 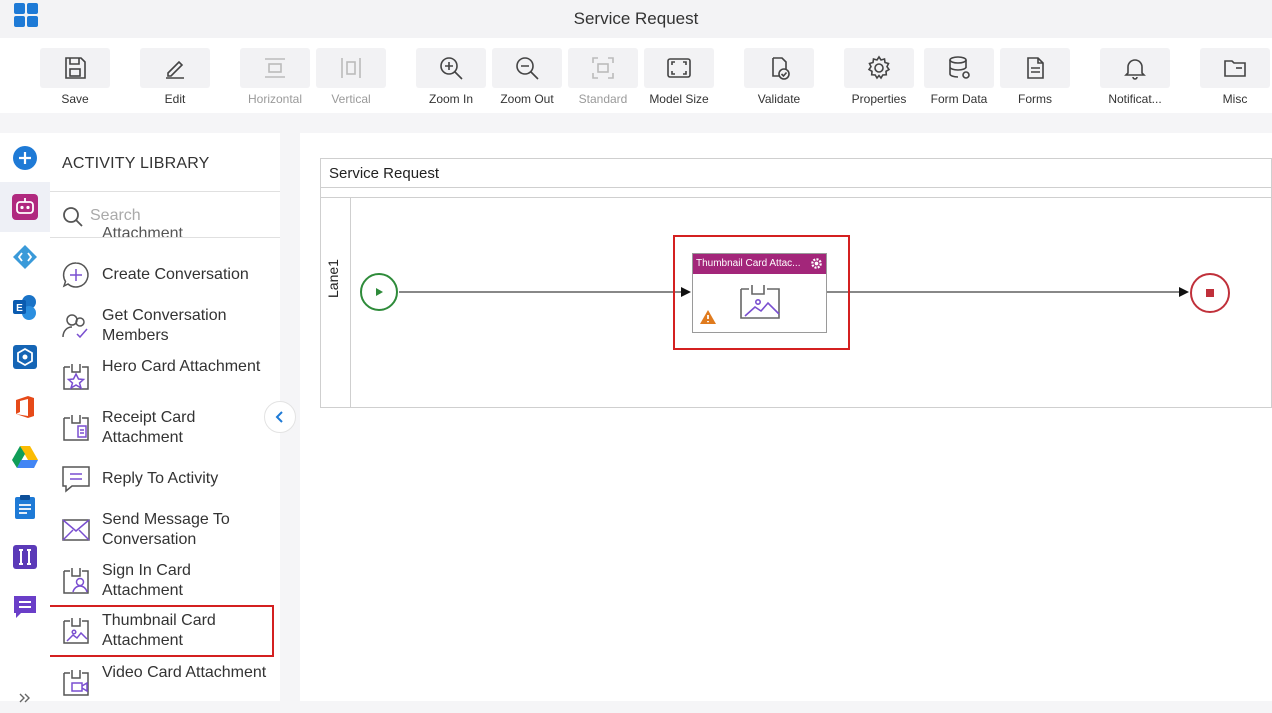 I want to click on zoom-in-button: Zoom In, so click(x=451, y=79).